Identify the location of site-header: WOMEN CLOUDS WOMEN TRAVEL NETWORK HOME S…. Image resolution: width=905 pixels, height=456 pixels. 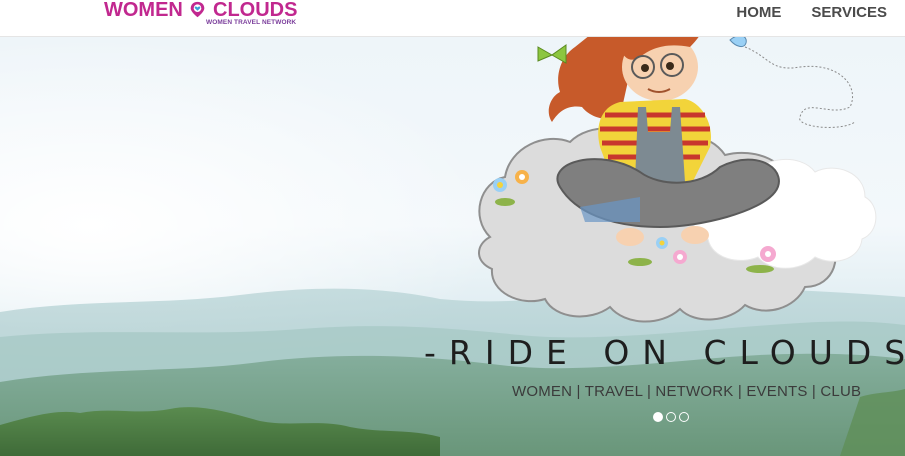
(452, 18).